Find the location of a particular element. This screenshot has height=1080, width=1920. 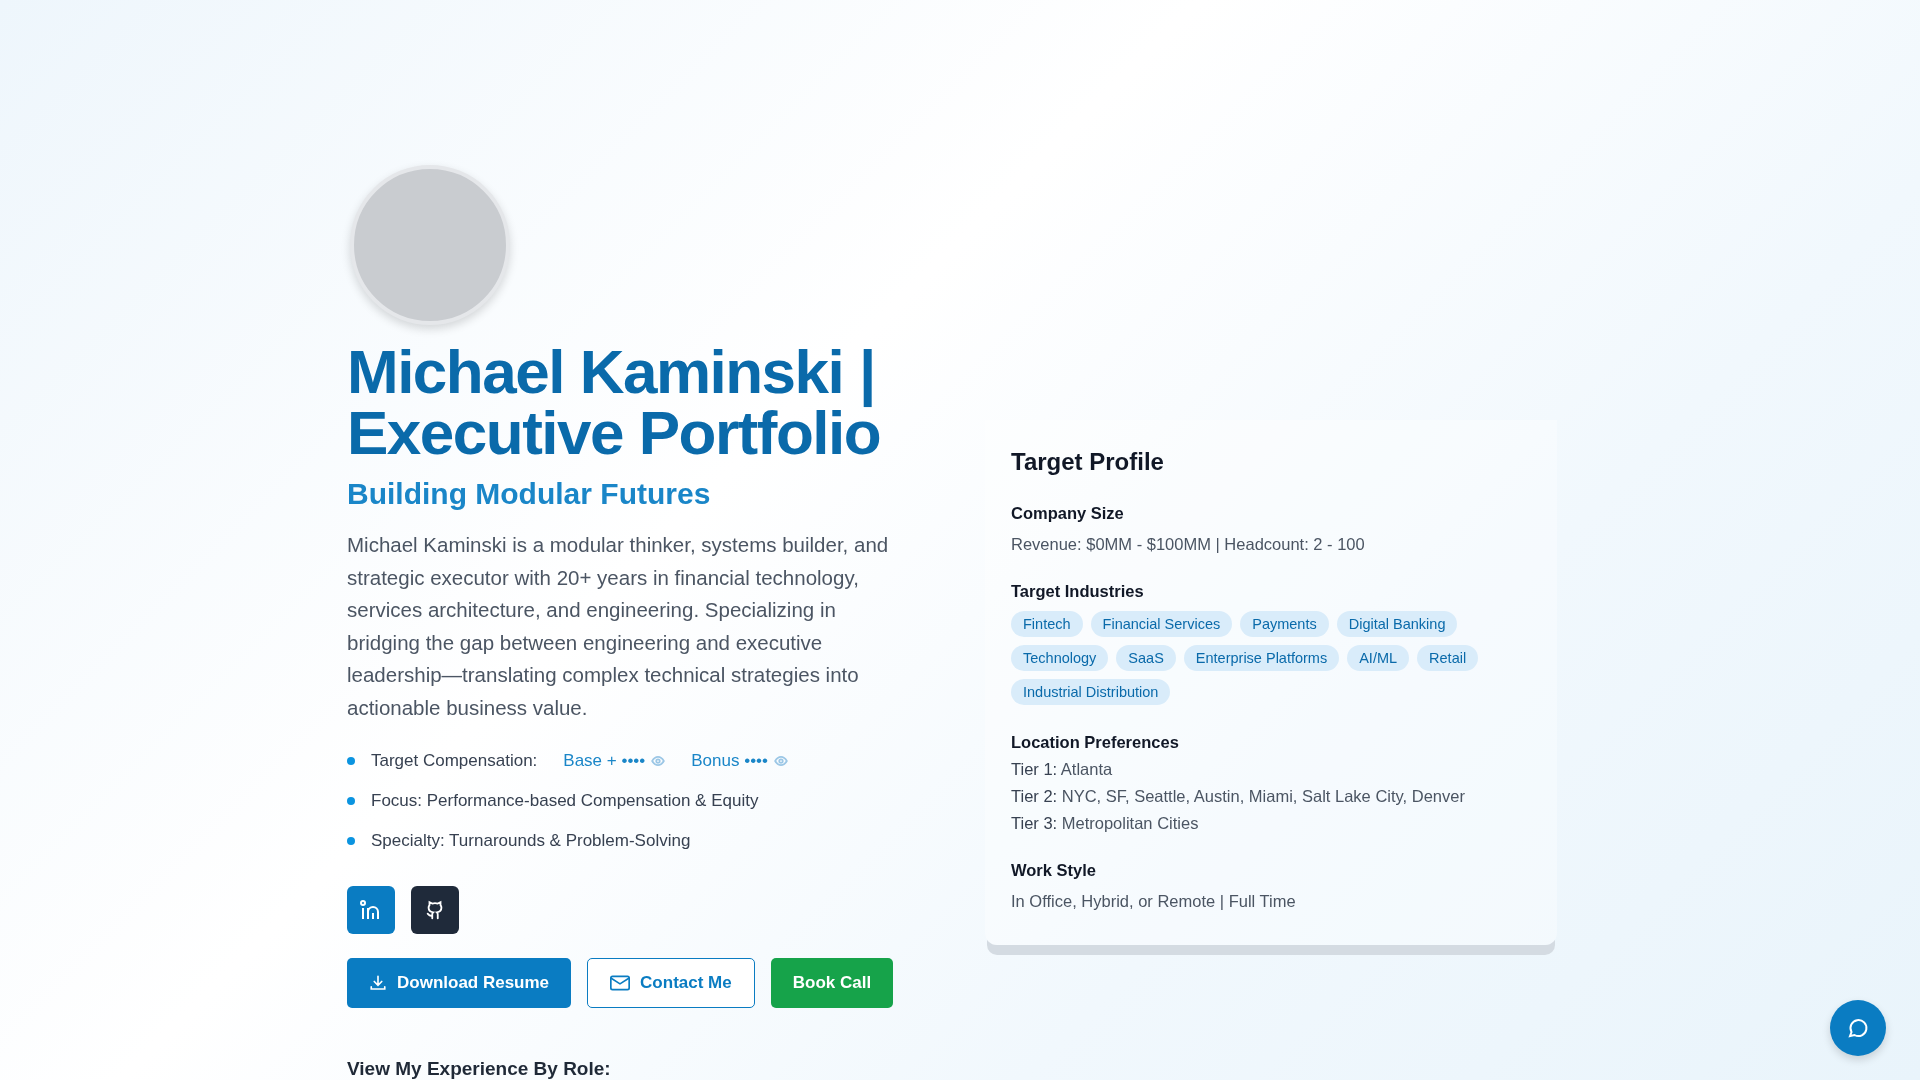

hidden-value: Base + •••• is located at coordinates (604, 761).